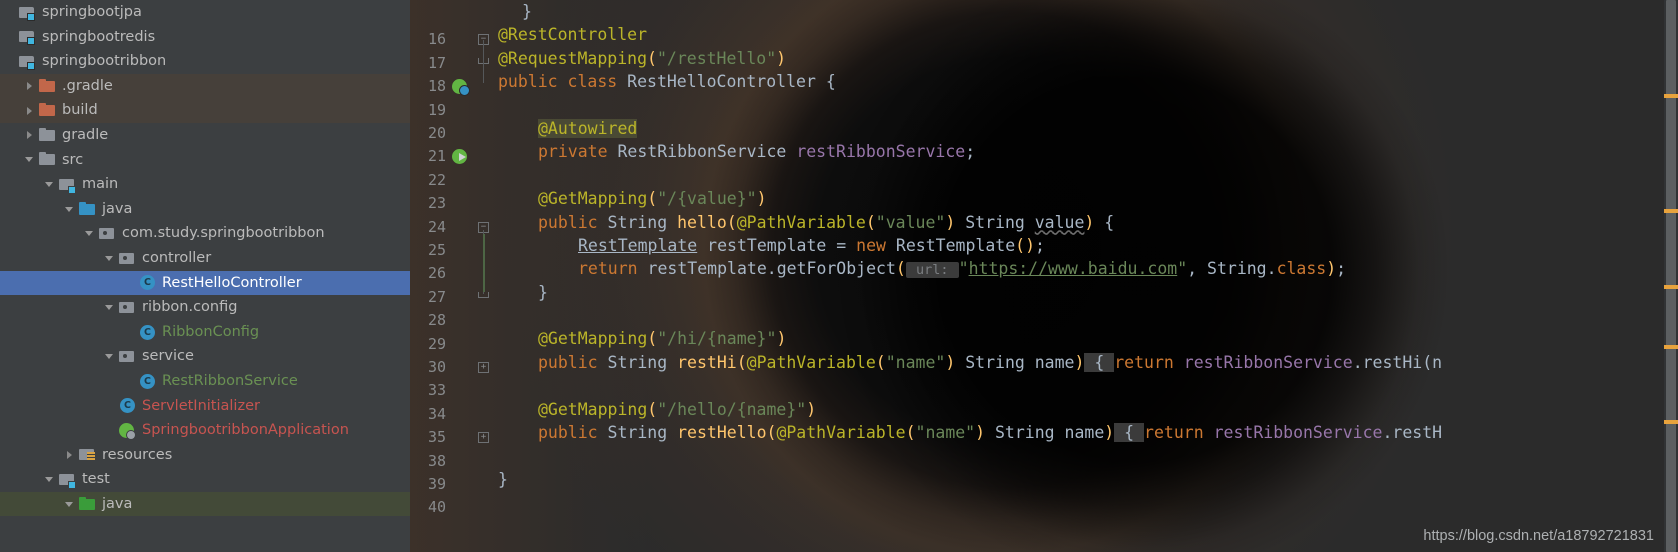  Describe the element at coordinates (449, 180) in the screenshot. I see `gutter-line: 22` at that location.